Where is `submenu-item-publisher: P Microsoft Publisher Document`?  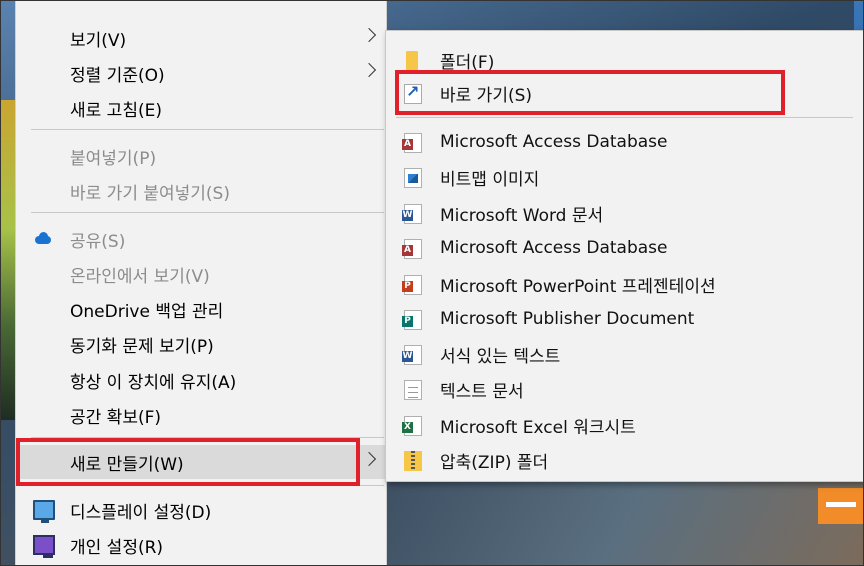
submenu-item-publisher: P Microsoft Publisher Document is located at coordinates (624, 319).